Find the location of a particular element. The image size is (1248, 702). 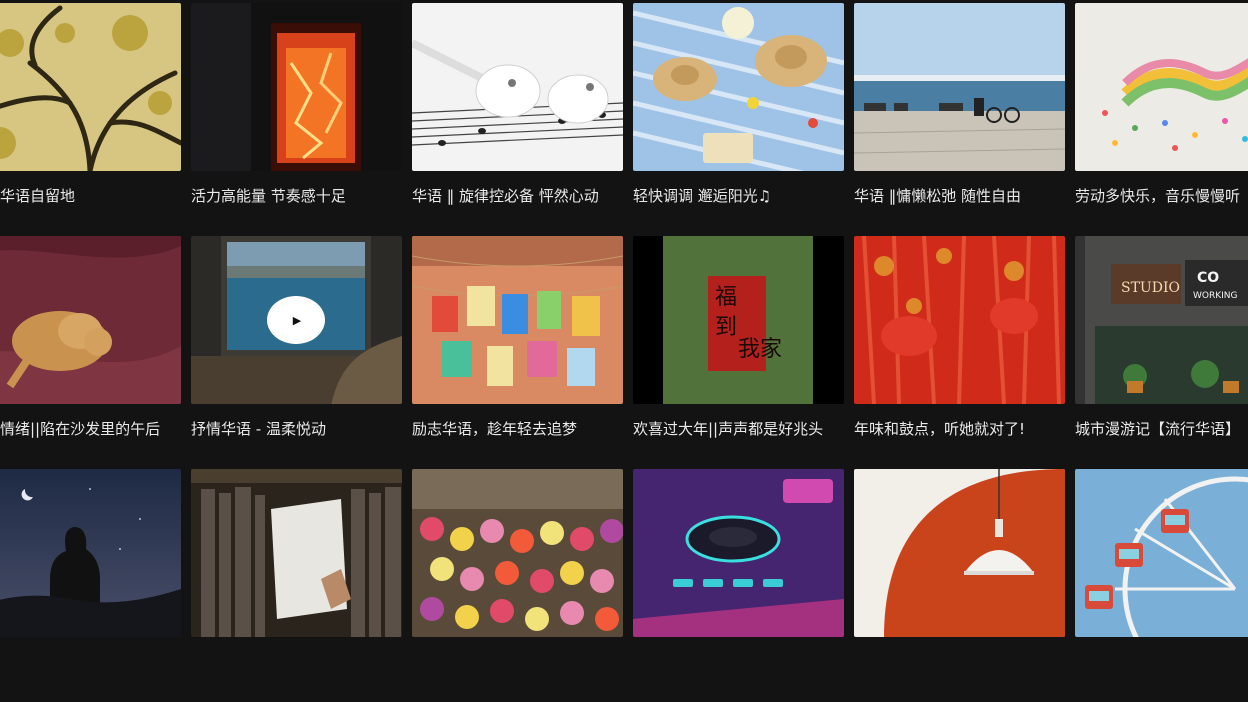

playlist-card: 华语 ‖慵懒松弛 随性自由 is located at coordinates (959, 104).